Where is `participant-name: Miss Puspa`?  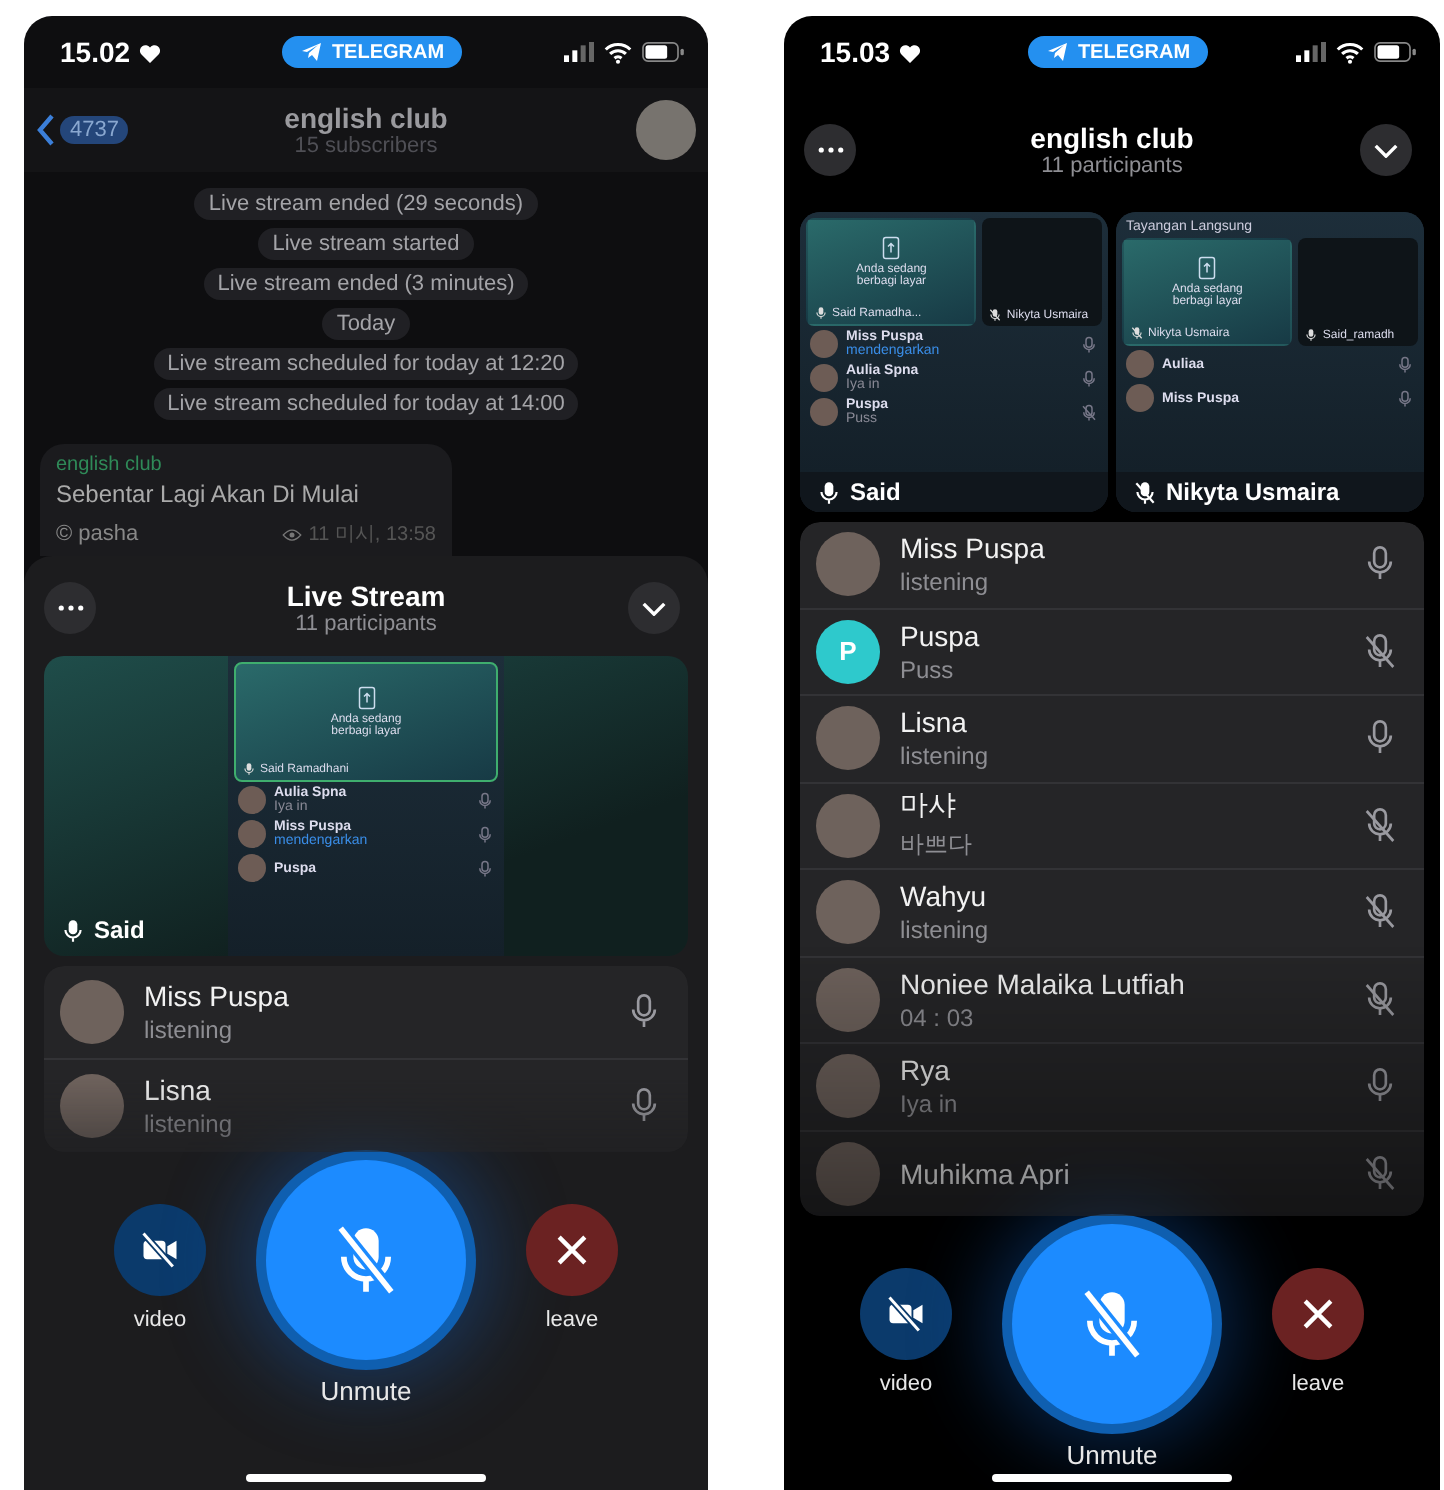 participant-name: Miss Puspa is located at coordinates (217, 996).